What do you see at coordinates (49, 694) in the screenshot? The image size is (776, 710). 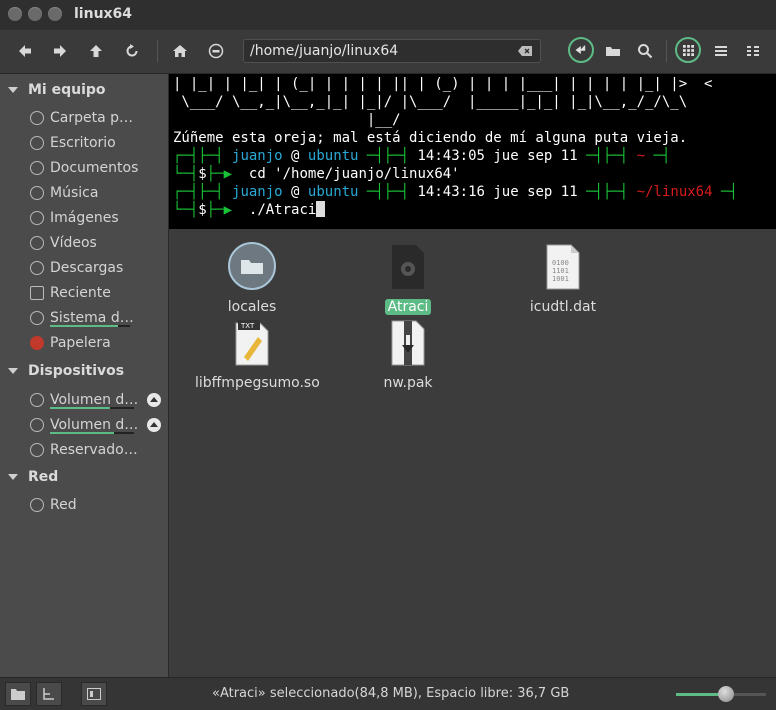 I see `show-tree-button` at bounding box center [49, 694].